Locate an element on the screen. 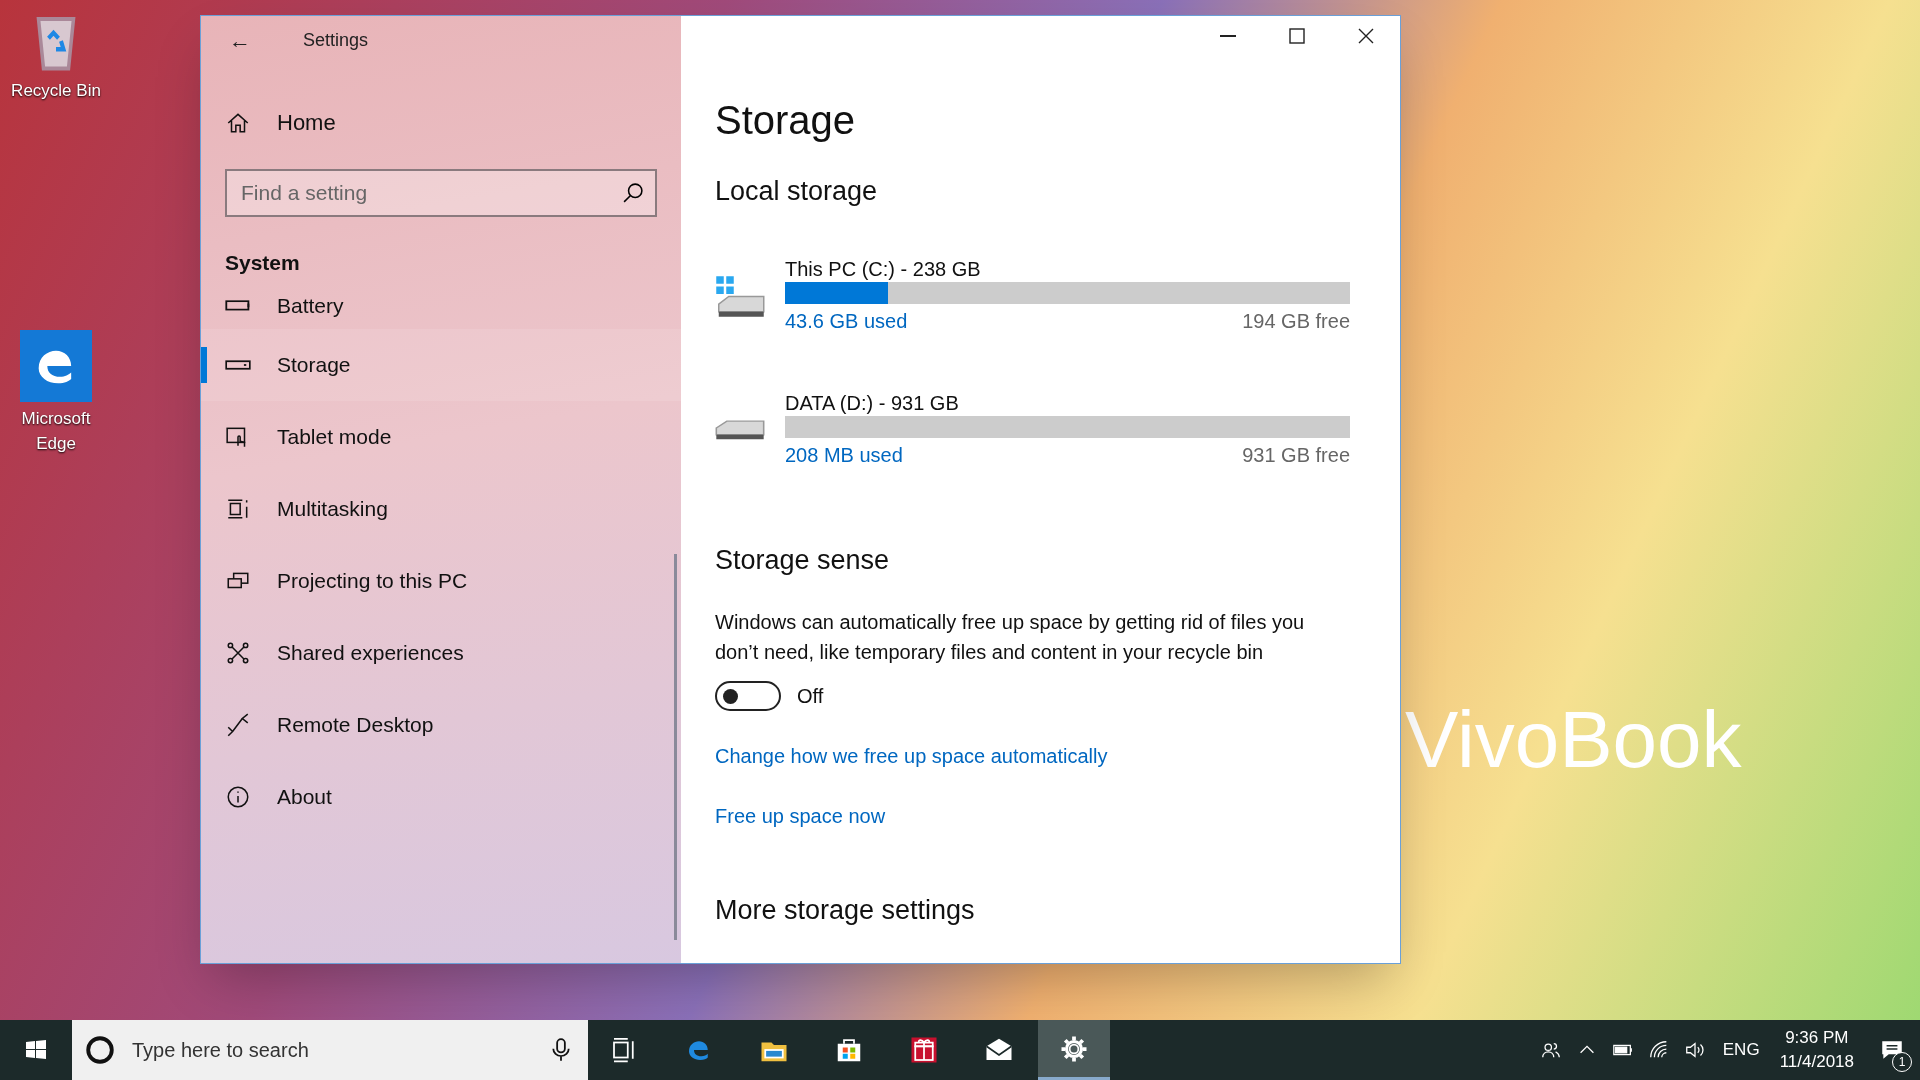 The height and width of the screenshot is (1080, 1920). microphone-icon is located at coordinates (561, 1050).